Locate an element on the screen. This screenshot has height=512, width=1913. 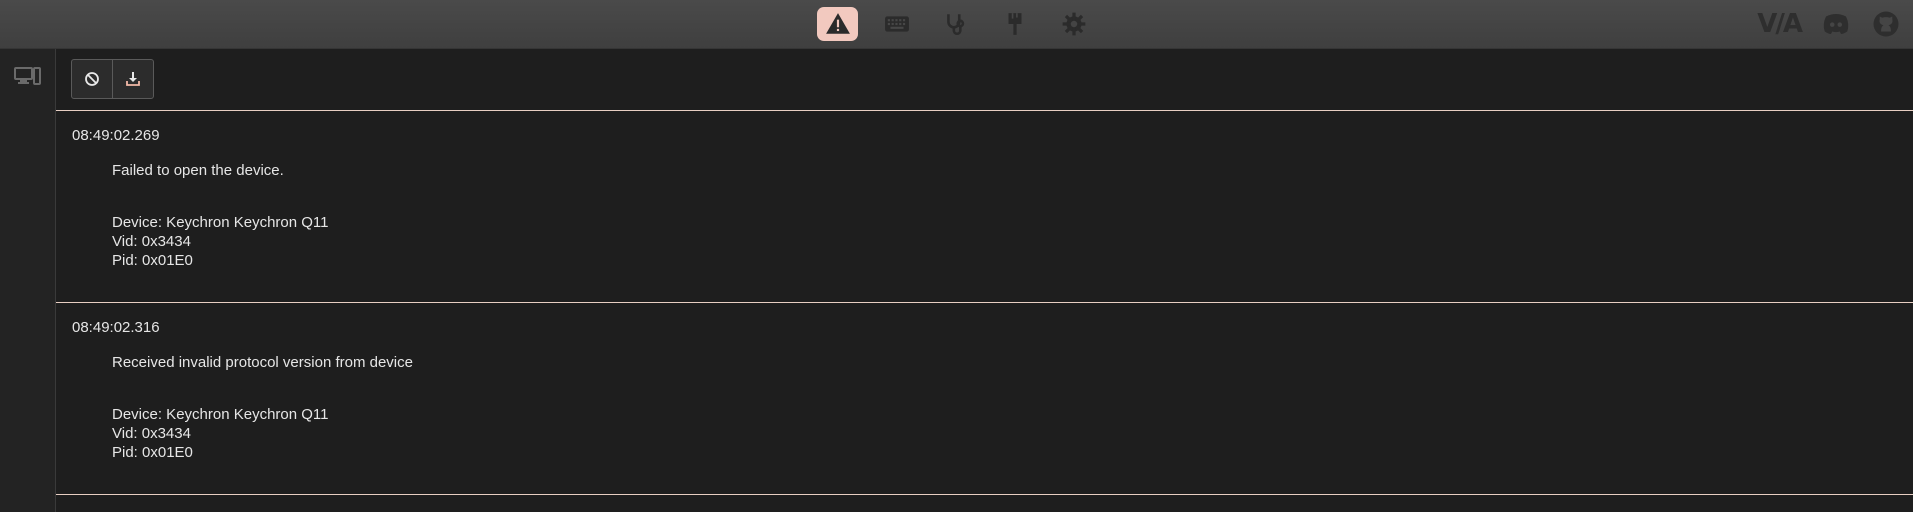
warning-icon is located at coordinates (837, 23).